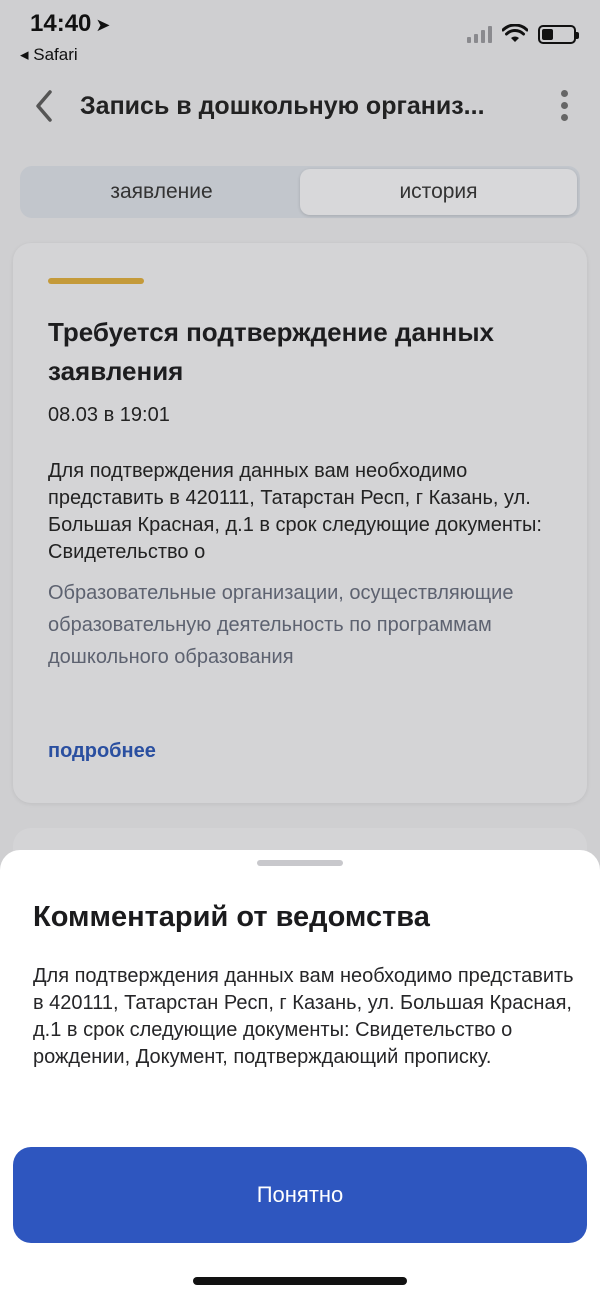 The image size is (600, 1297). Describe the element at coordinates (558, 34) in the screenshot. I see `battery-icon` at that location.